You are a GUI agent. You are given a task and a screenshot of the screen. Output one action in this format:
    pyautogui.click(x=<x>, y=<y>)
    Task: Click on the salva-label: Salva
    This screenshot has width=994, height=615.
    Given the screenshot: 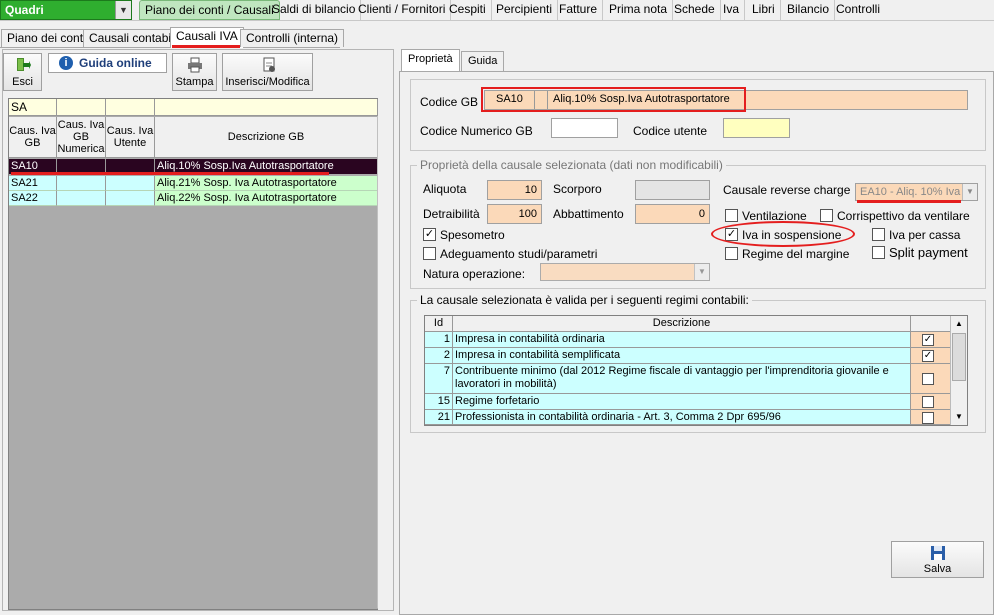 What is the action you would take?
    pyautogui.click(x=937, y=569)
    